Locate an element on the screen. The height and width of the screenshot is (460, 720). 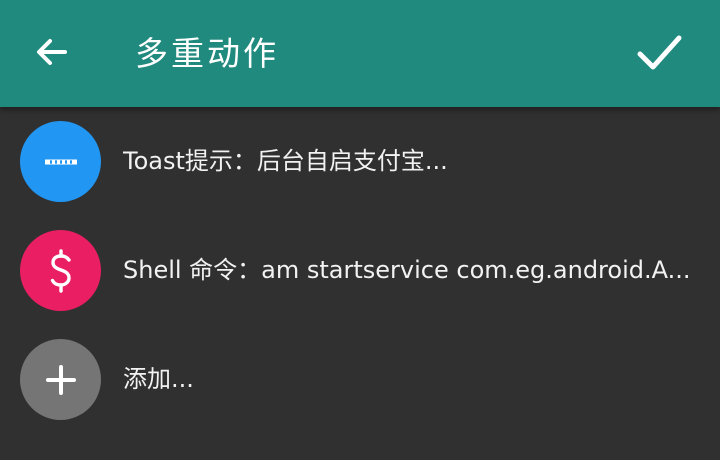
confirm-button is located at coordinates (659, 53).